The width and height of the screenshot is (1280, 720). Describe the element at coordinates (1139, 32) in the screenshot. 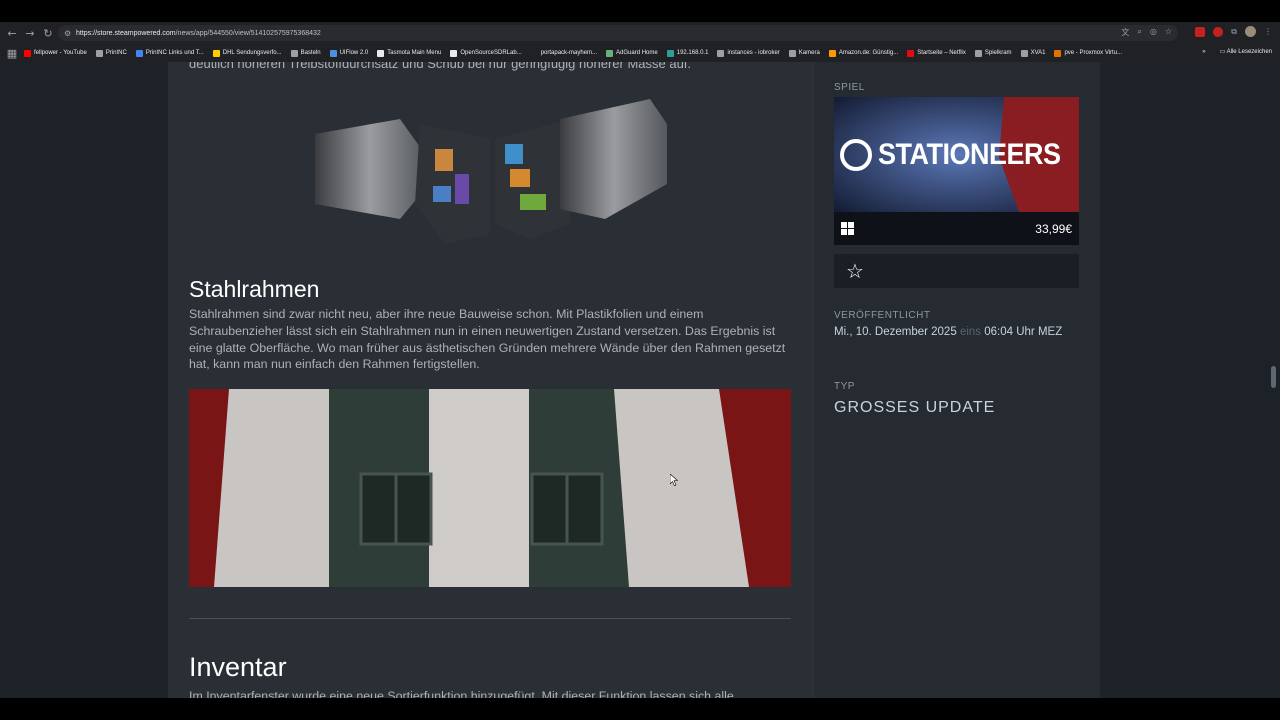

I see `zoom-icon: ⌕` at that location.